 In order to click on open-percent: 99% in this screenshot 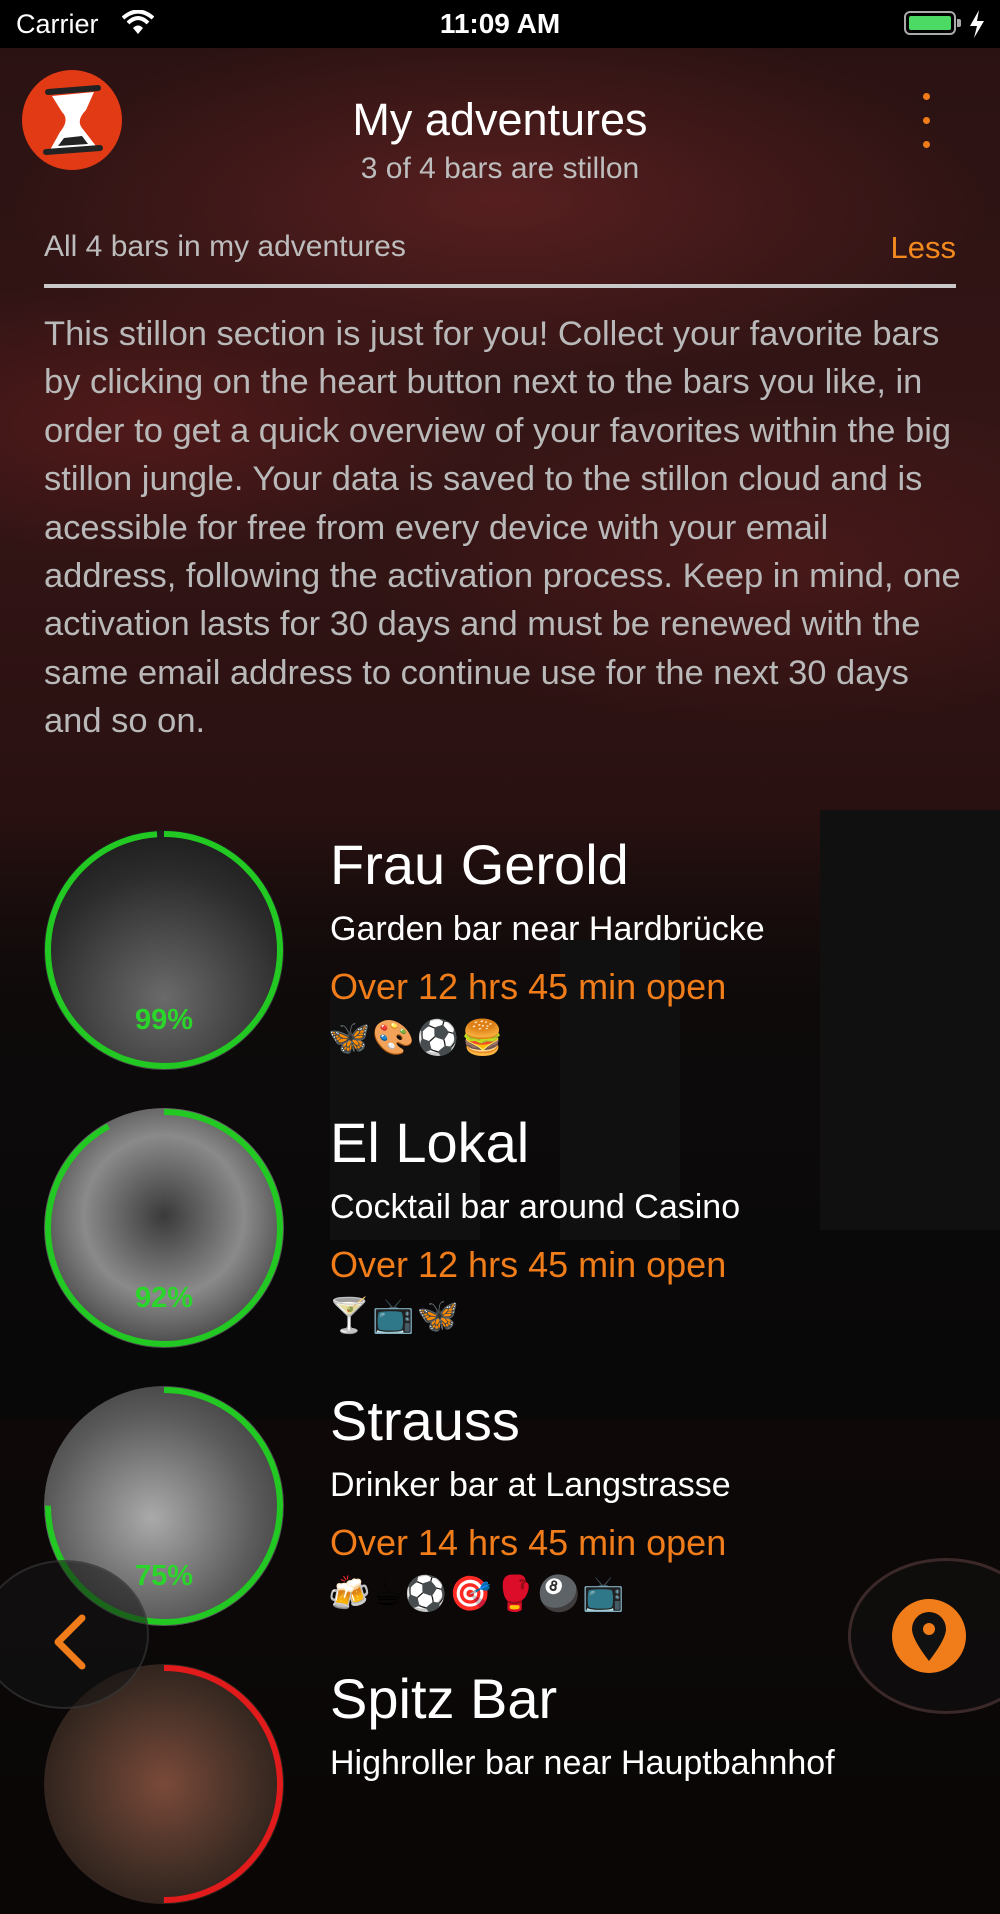, I will do `click(164, 1020)`.